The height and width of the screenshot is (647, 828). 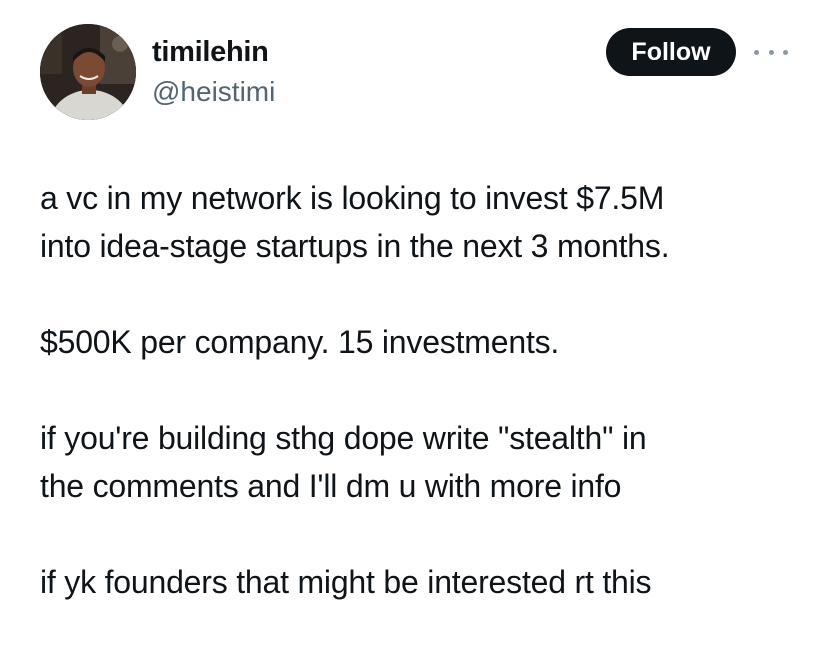 I want to click on author-display-name: timilehin, so click(x=210, y=52).